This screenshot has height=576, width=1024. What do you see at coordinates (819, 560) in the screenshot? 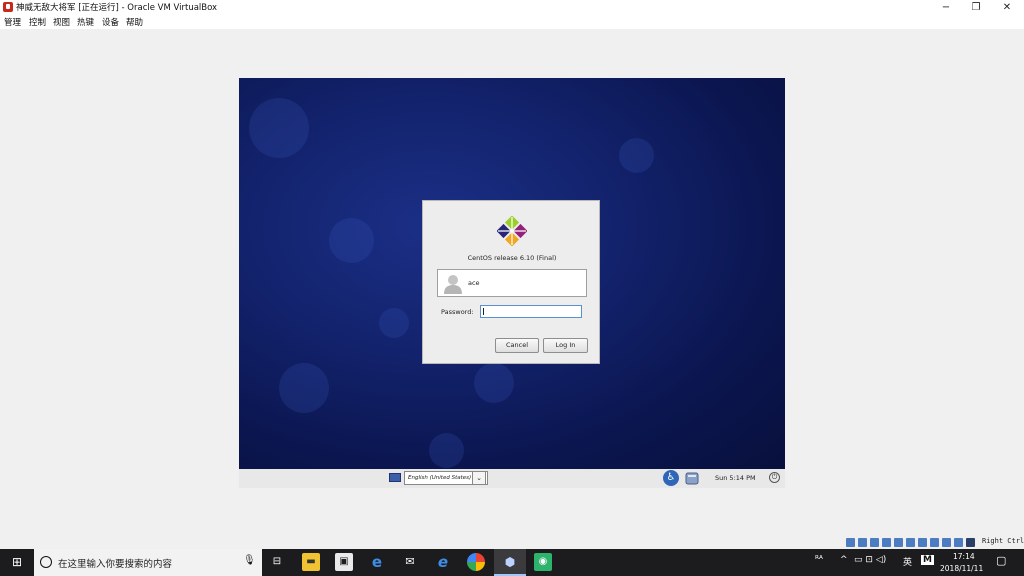
I see `people-icon: ᴿᴬ` at bounding box center [819, 560].